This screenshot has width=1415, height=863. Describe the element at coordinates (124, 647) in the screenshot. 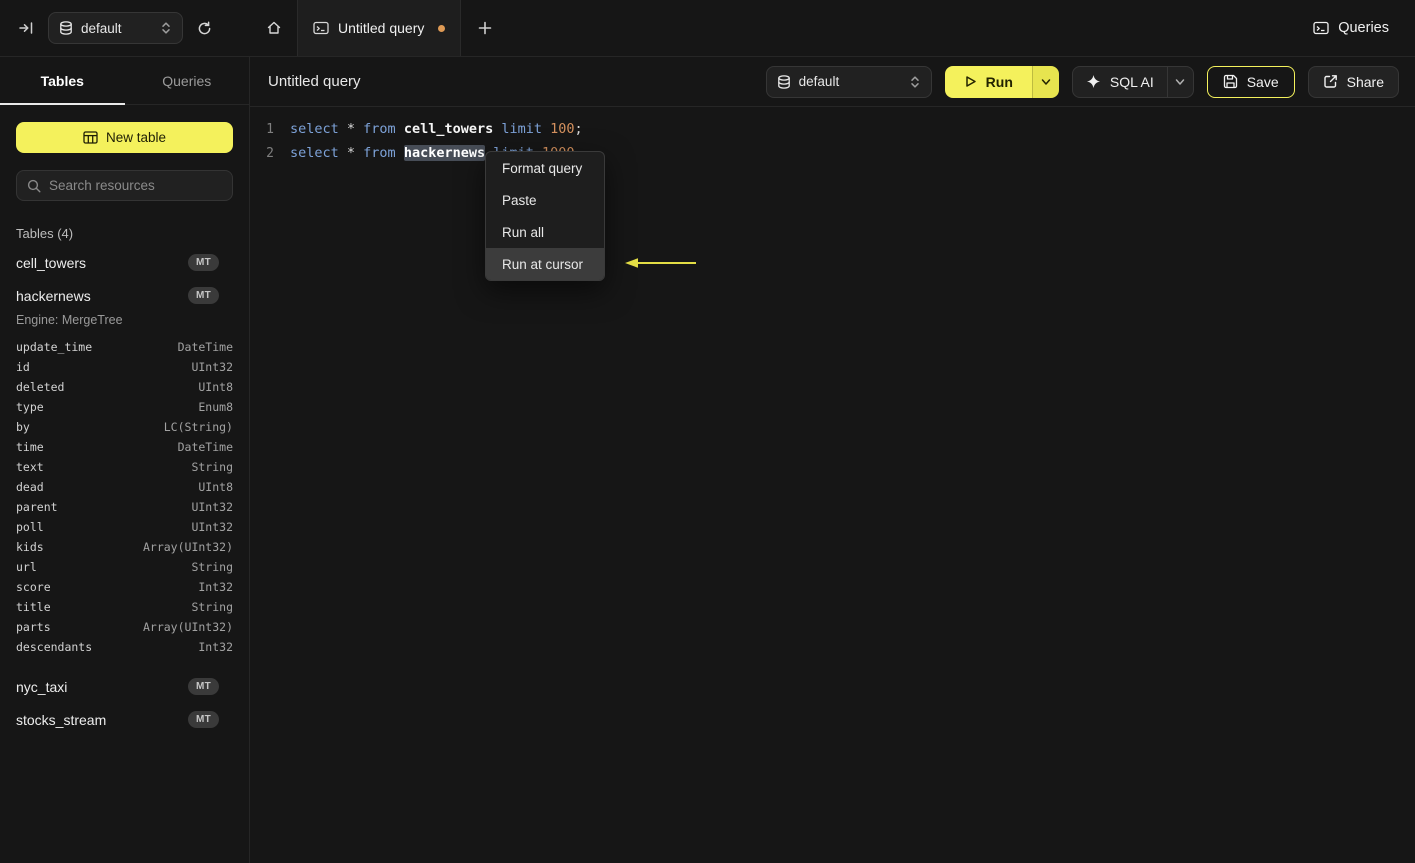

I see `column-row: descendants Int32` at that location.